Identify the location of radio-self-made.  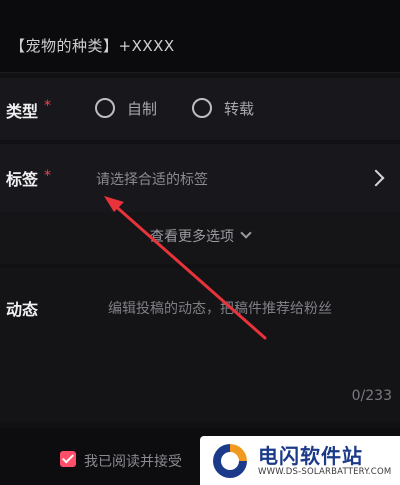
(105, 108).